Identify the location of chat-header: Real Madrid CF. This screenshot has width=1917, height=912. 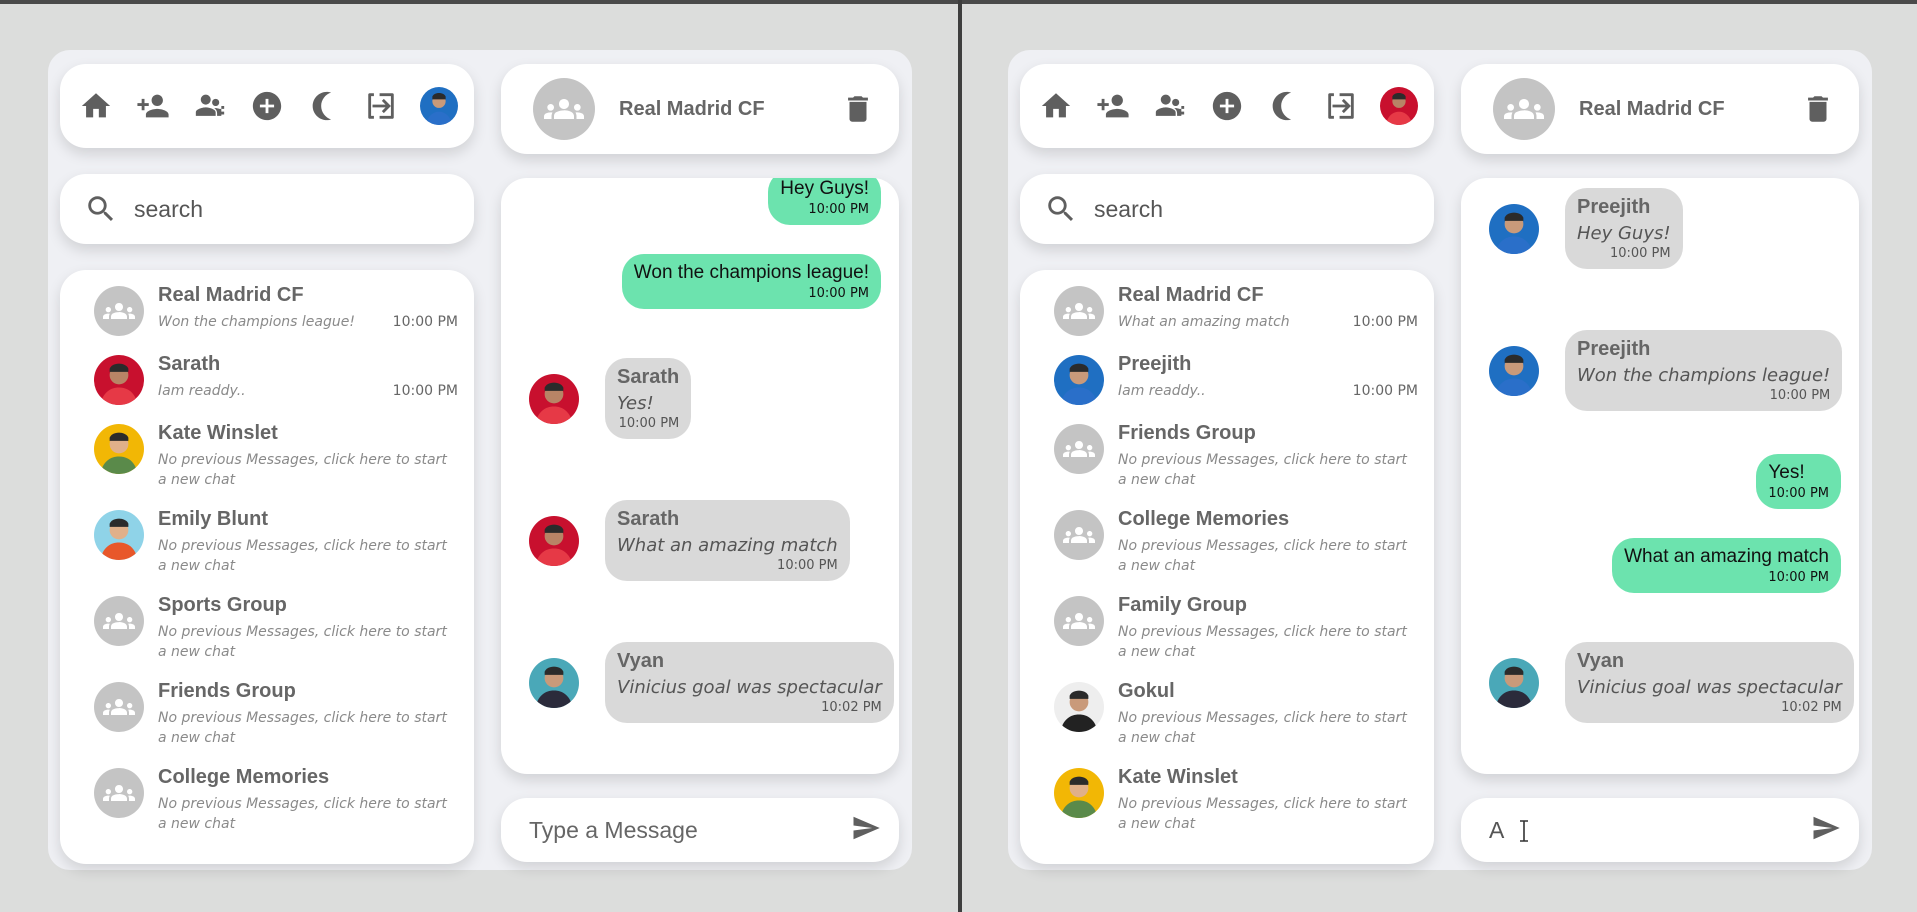
(1660, 109).